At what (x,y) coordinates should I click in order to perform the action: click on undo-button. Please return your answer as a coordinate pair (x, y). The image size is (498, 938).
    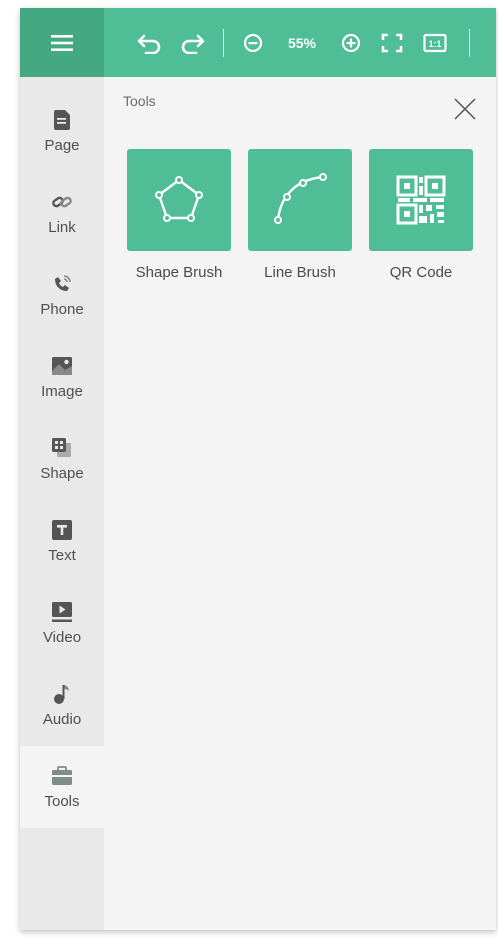
    Looking at the image, I should click on (150, 42).